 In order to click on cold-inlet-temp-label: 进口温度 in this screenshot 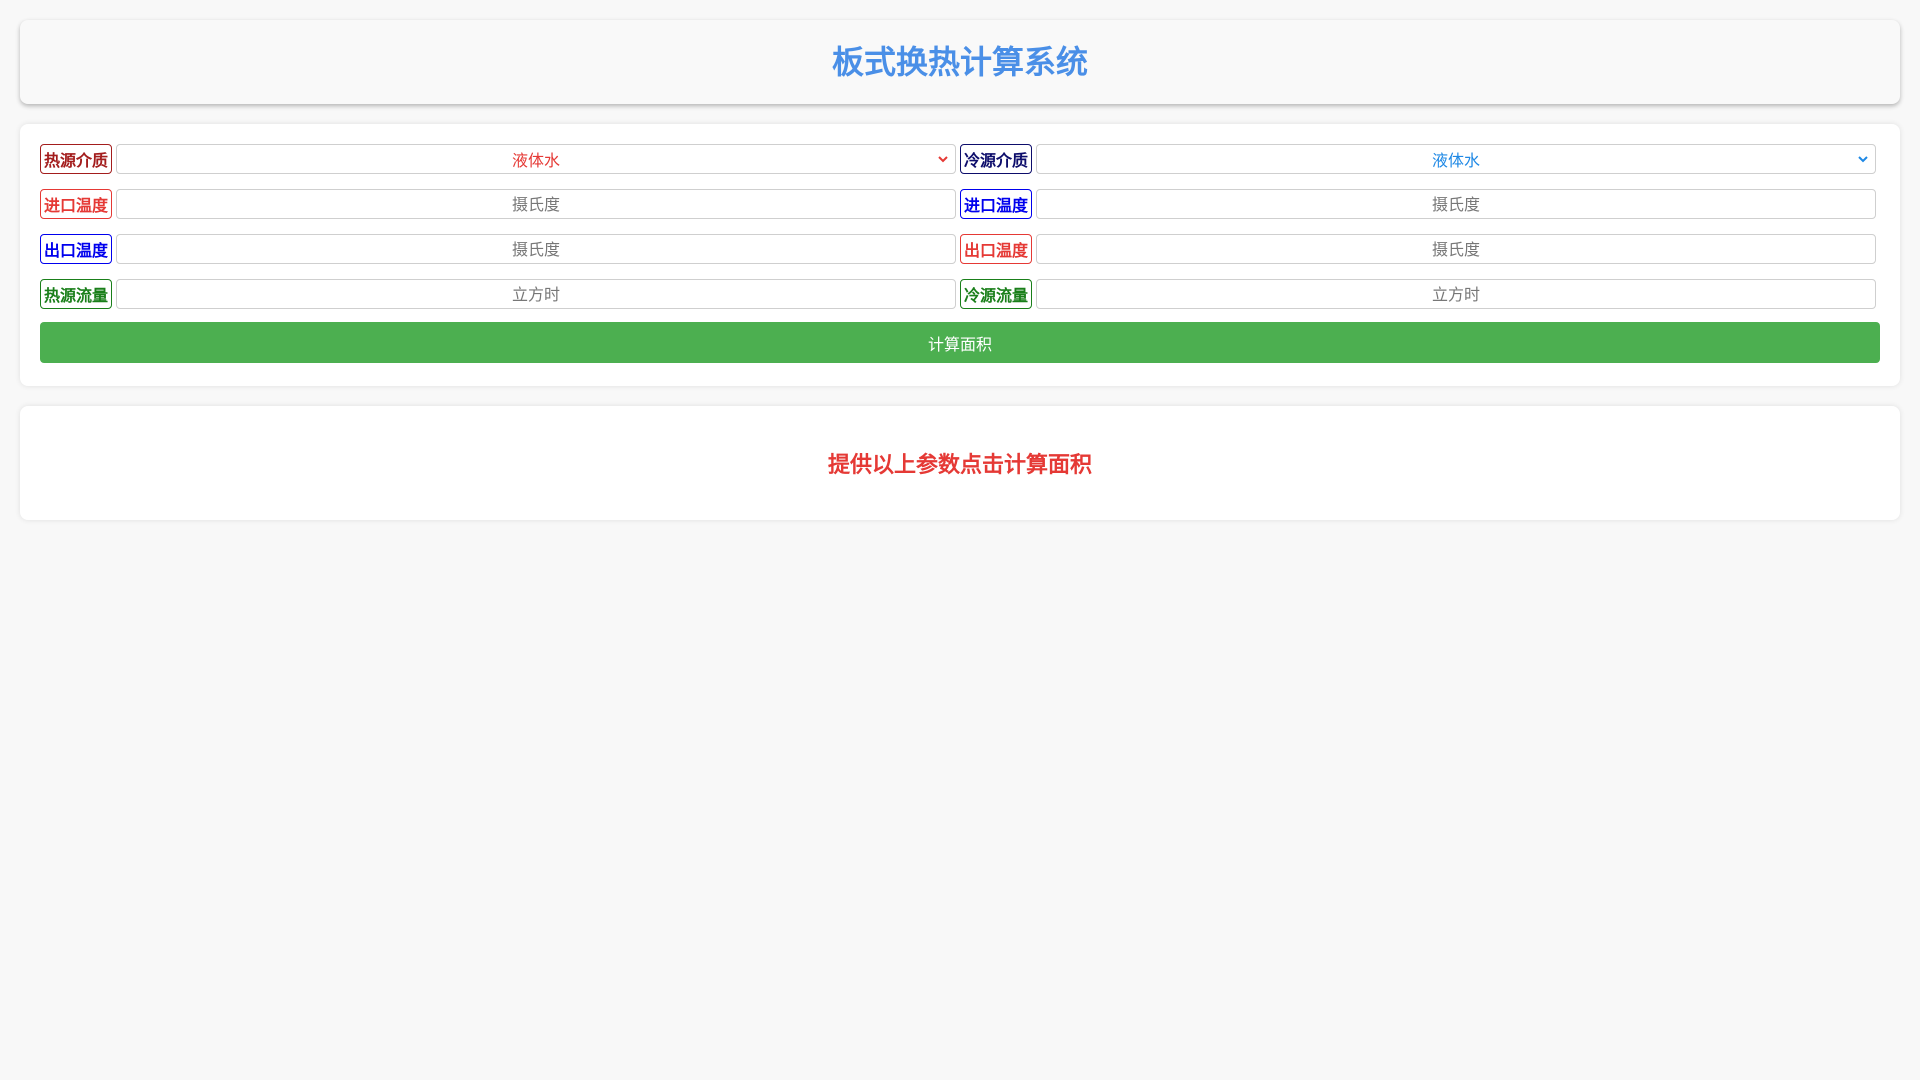, I will do `click(996, 204)`.